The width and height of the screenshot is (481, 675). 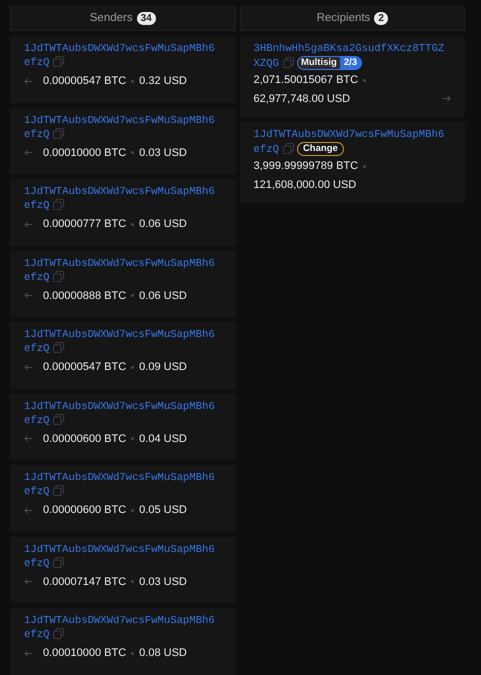 I want to click on section-title: Recipients, so click(x=343, y=18).